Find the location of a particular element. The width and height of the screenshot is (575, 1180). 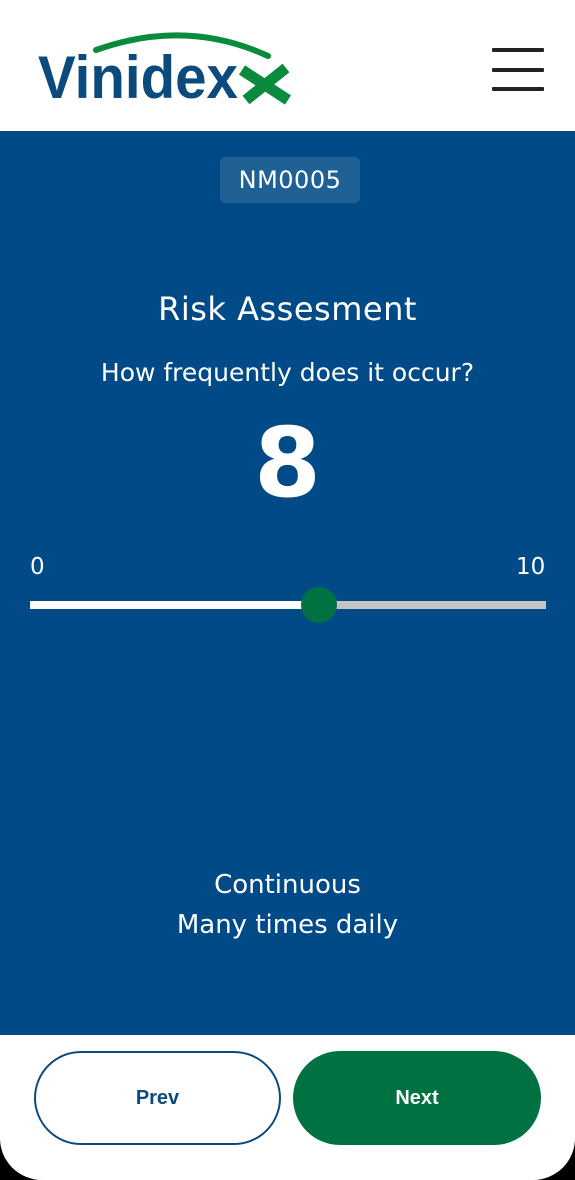

frequency-description-secondary: Many times daily is located at coordinates (287, 925).